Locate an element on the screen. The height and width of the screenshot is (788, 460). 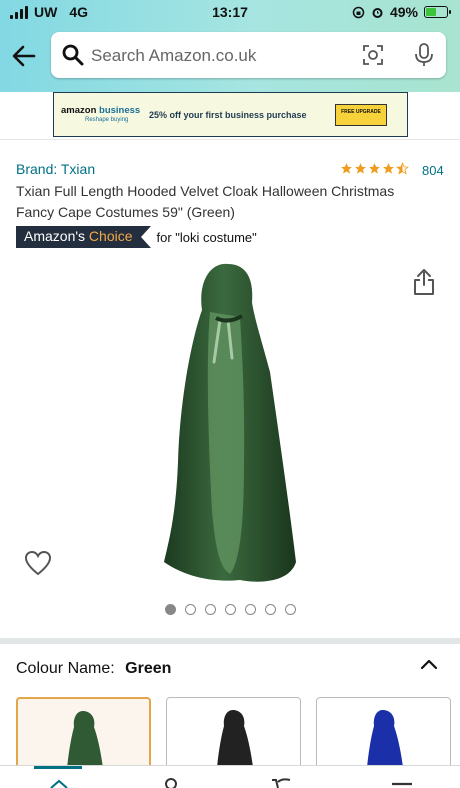
app-header: UW 4G 13:17 49% Search Amazon.co.uk is located at coordinates (230, 46).